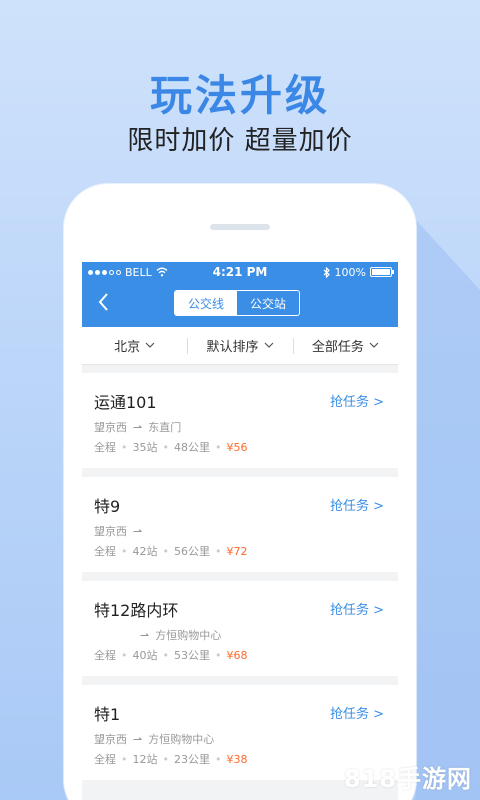  Describe the element at coordinates (165, 427) in the screenshot. I see `route-to: 东直门` at that location.